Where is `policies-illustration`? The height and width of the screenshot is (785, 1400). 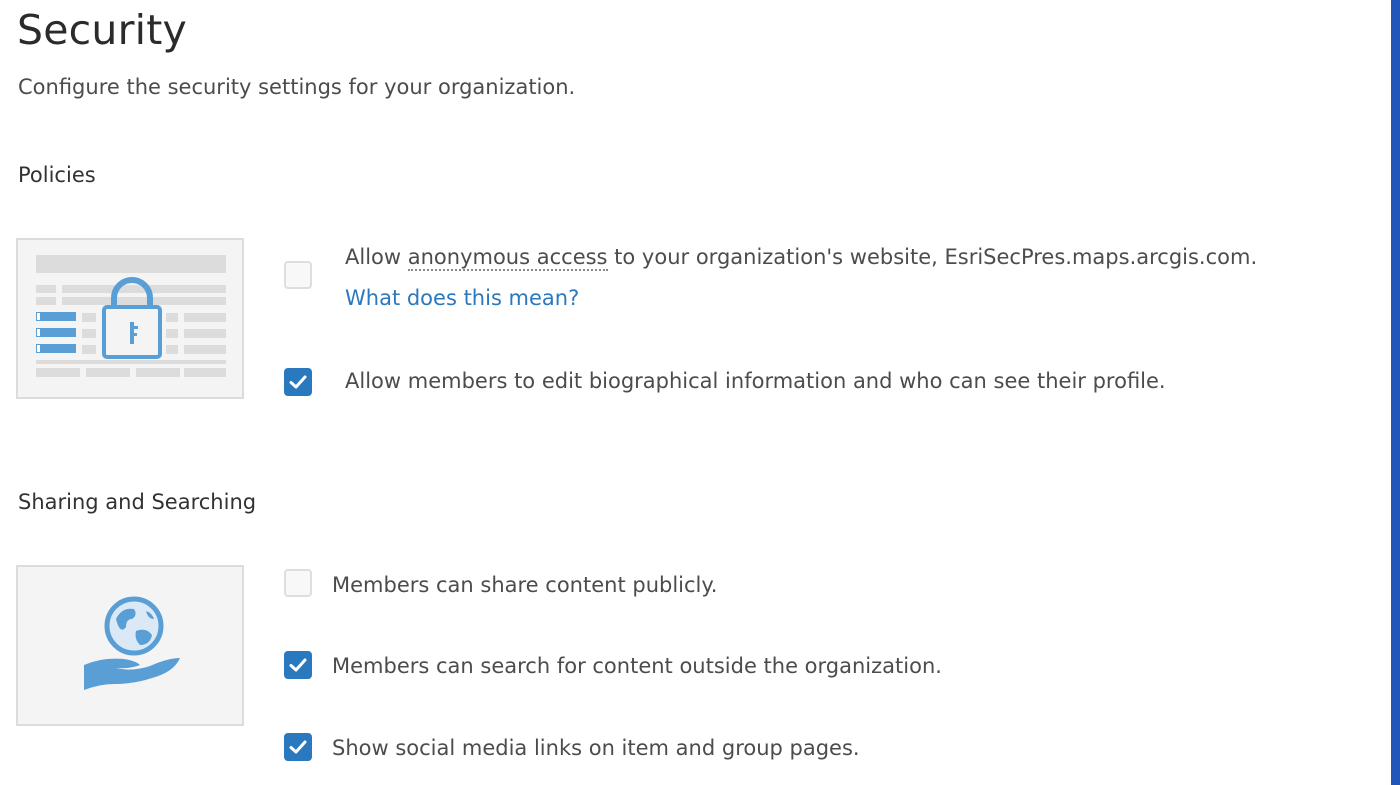
policies-illustration is located at coordinates (130, 318).